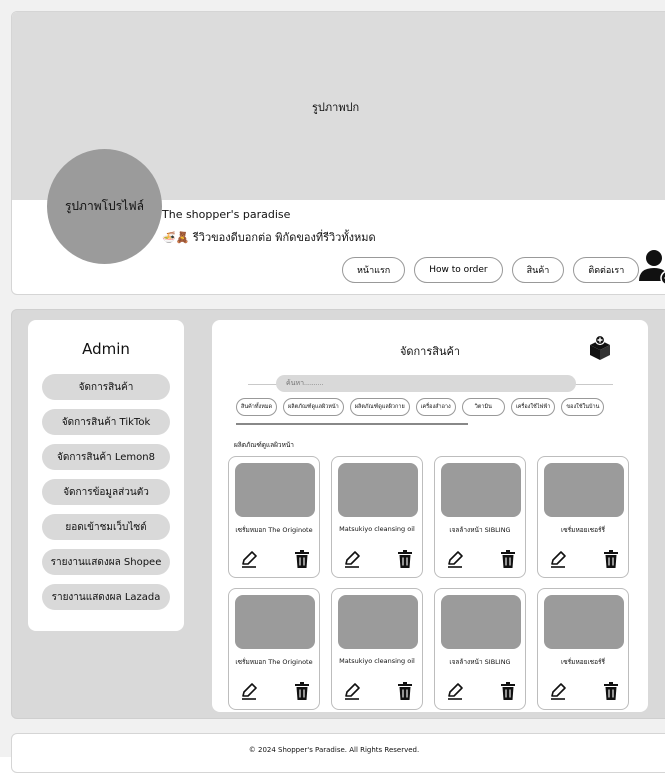  Describe the element at coordinates (226, 214) in the screenshot. I see `shop-name: The shopper's paradise` at that location.